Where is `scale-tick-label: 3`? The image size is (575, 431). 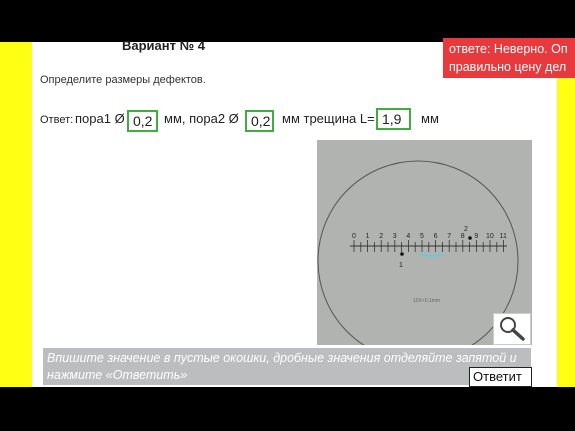
scale-tick-label: 3 is located at coordinates (395, 236).